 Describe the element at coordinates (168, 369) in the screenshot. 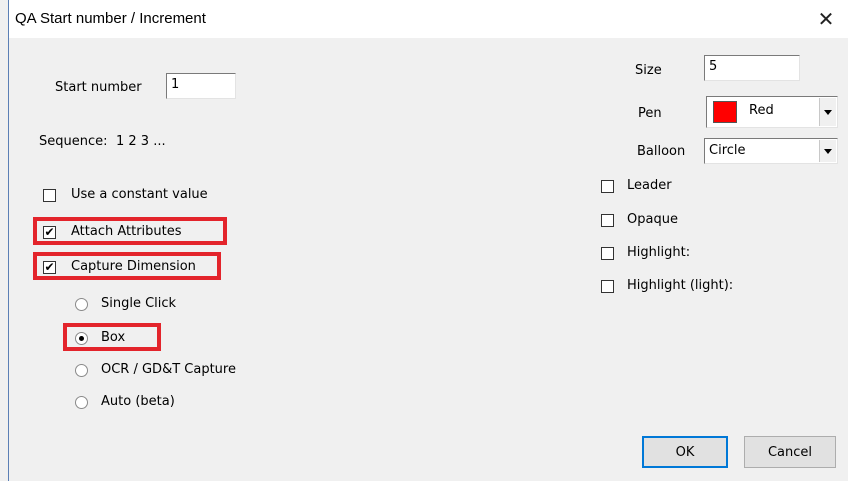

I see `ocr-gdt-capture-label: OCR / GD&T Capture` at that location.